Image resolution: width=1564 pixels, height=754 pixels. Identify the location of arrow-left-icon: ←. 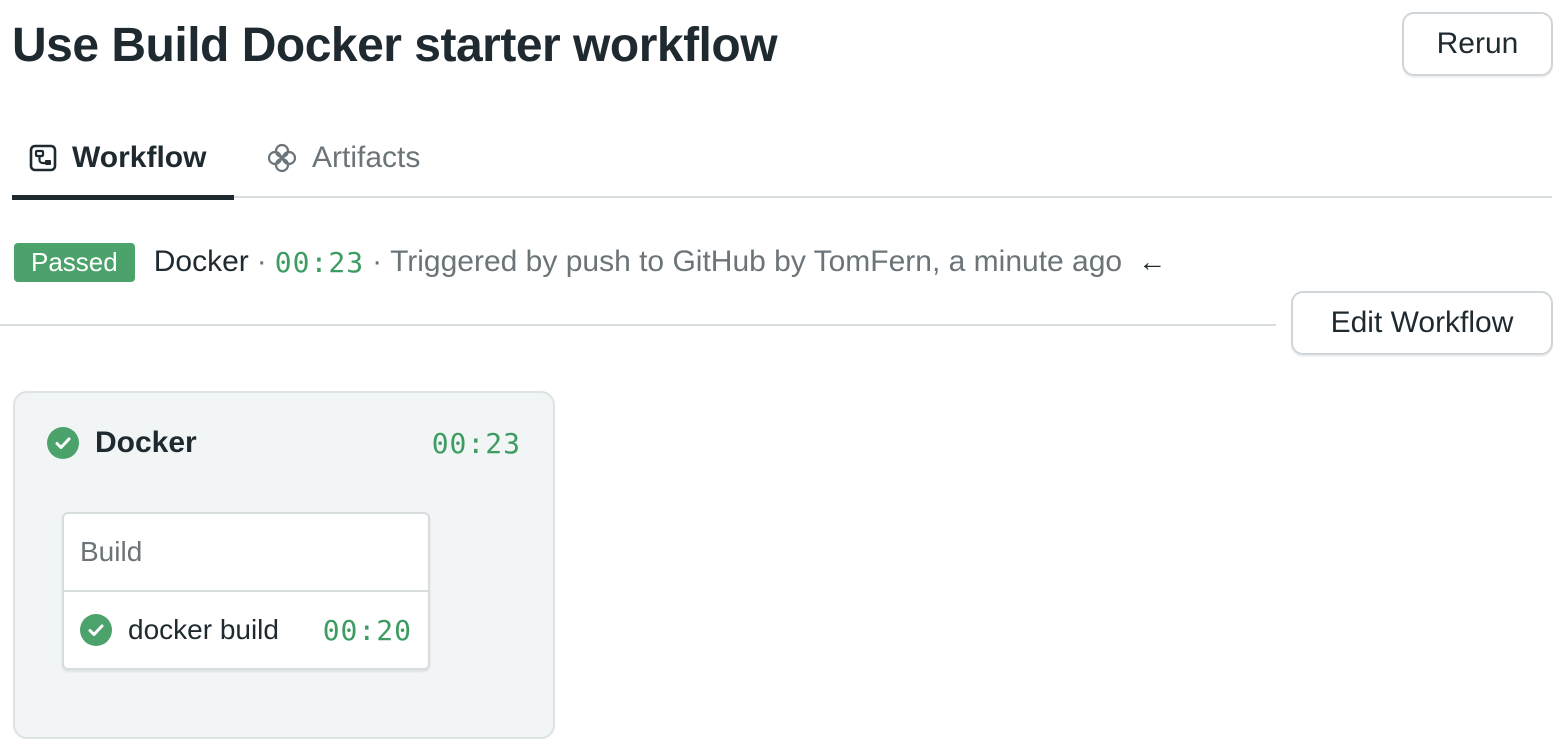
(1152, 262).